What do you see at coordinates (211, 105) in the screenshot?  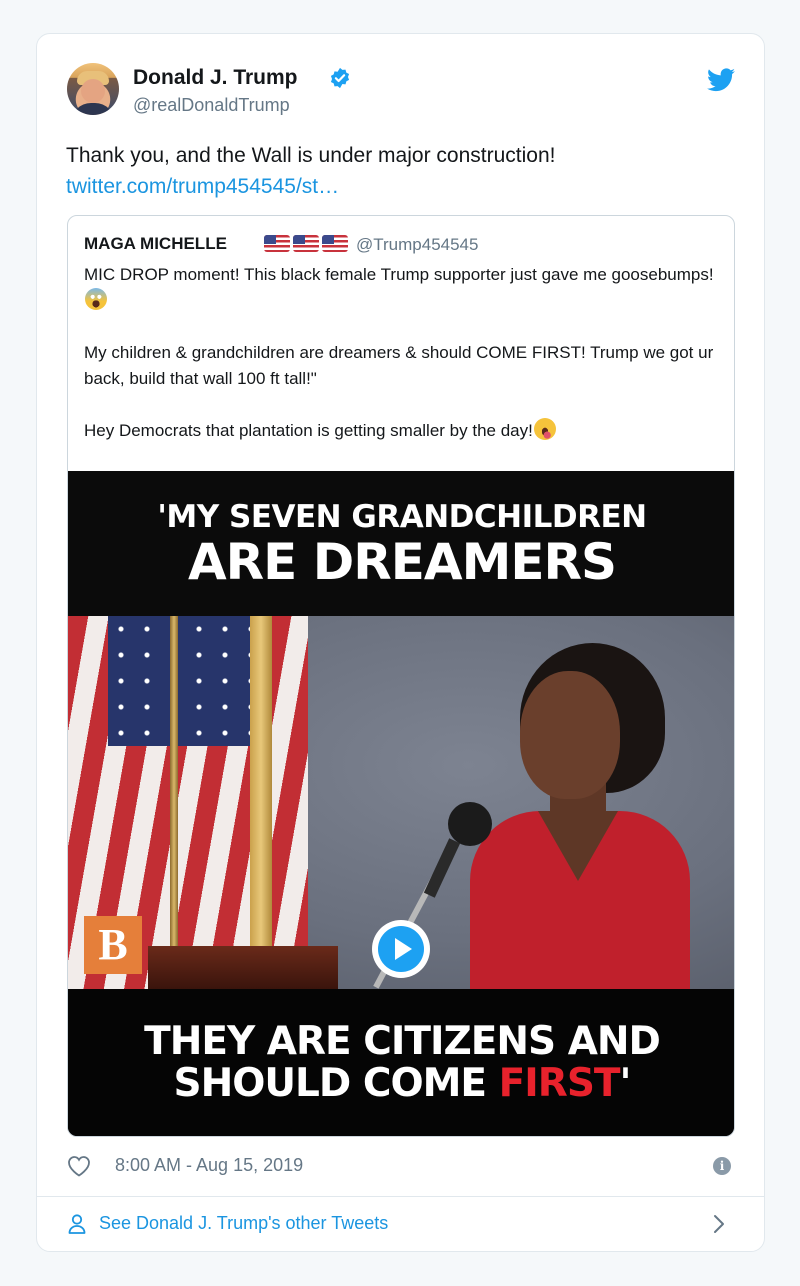 I see `author-handle: @realDonaldTrump` at bounding box center [211, 105].